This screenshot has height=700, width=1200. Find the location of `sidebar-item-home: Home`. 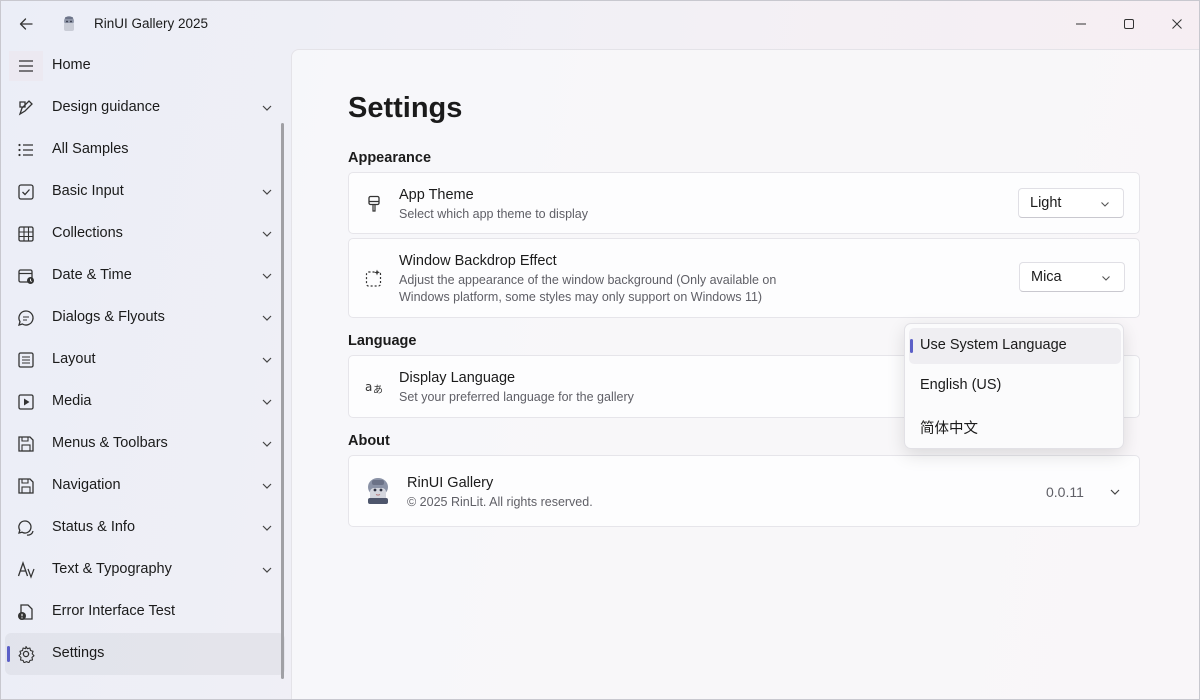

sidebar-item-home: Home is located at coordinates (143, 67).